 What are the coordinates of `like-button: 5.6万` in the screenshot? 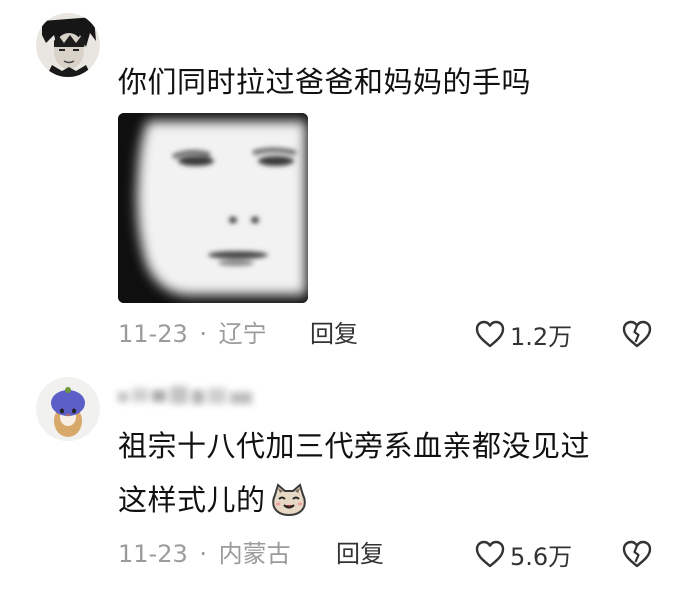 It's located at (523, 555).